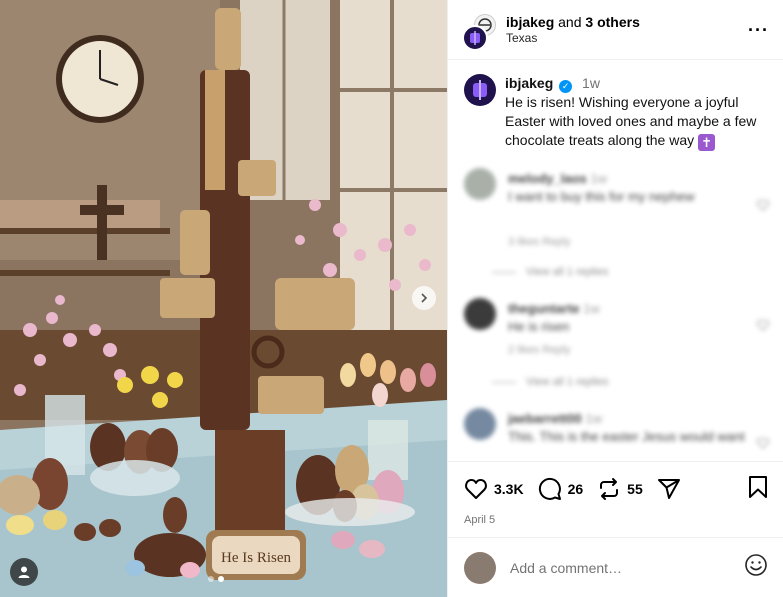  I want to click on bookmark-icon, so click(758, 486).